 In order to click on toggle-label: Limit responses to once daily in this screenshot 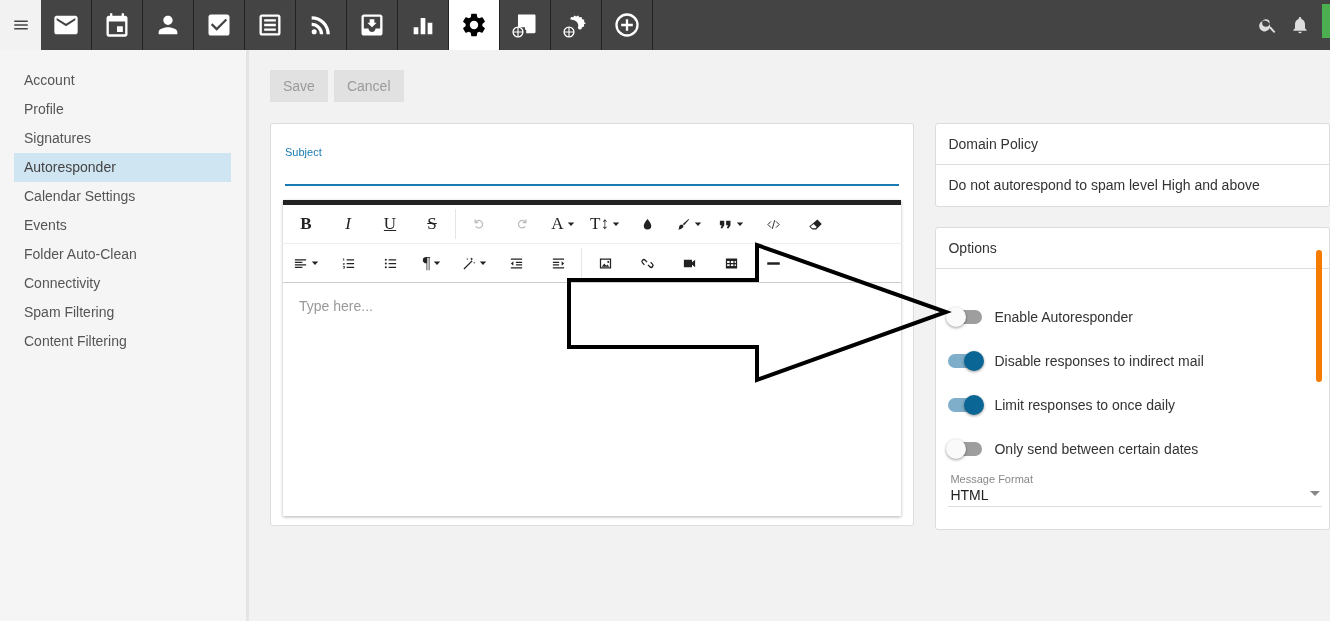, I will do `click(1084, 405)`.